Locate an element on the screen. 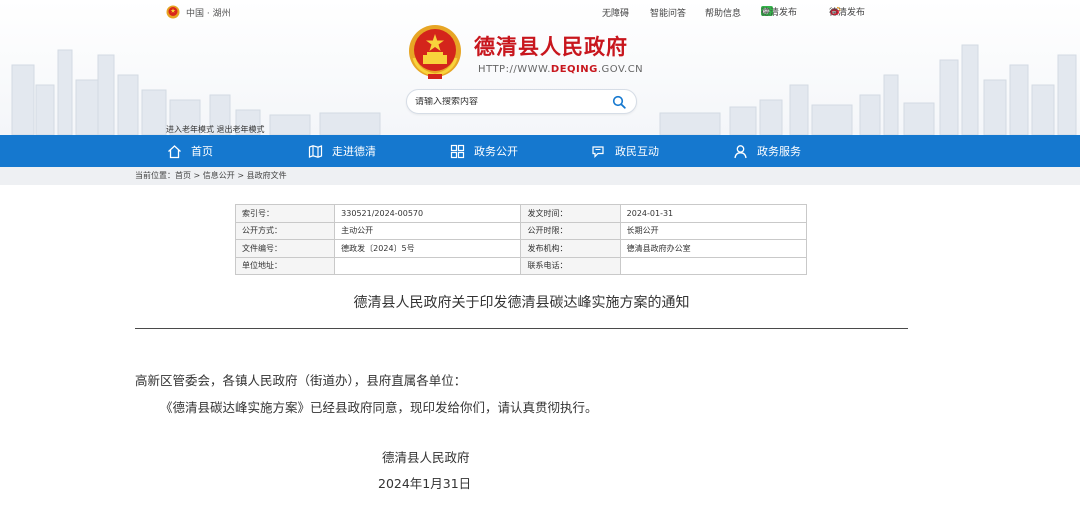 Image resolution: width=1080 pixels, height=525 pixels. breadcrumb-home: 首页 is located at coordinates (183, 175).